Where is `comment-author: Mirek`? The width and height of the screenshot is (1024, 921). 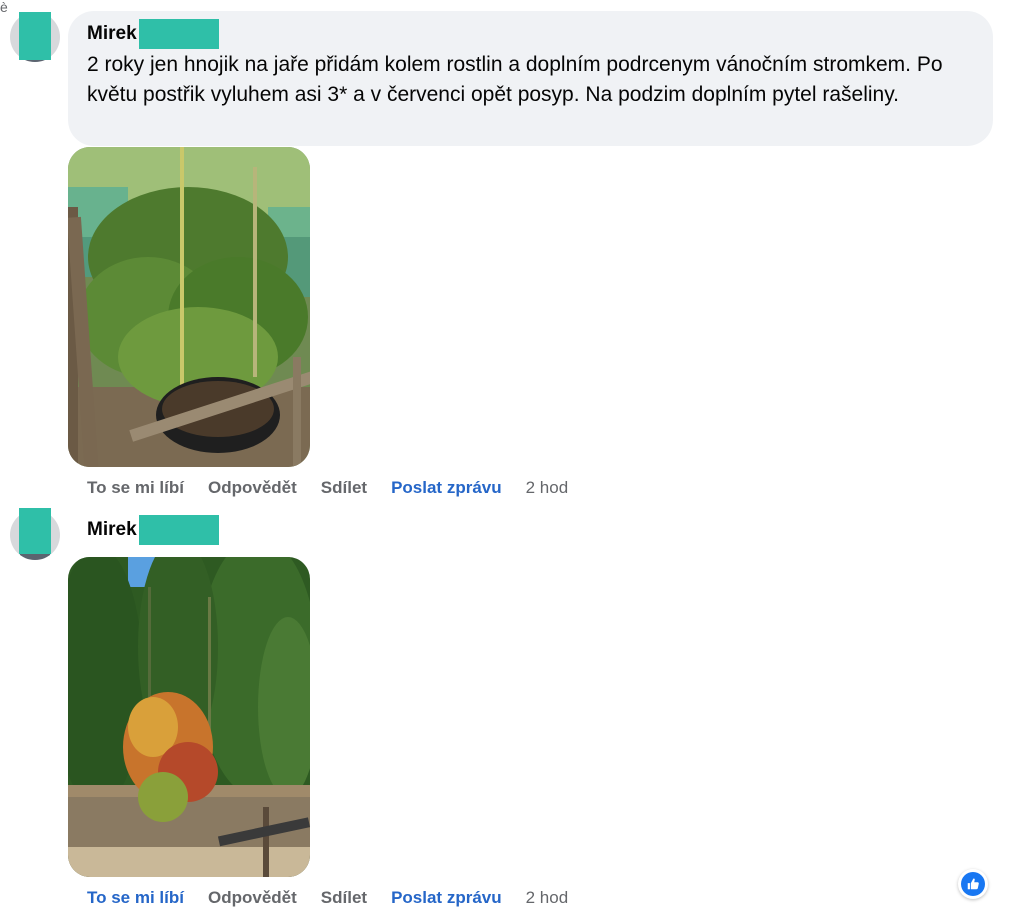
comment-author: Mirek is located at coordinates (153, 530).